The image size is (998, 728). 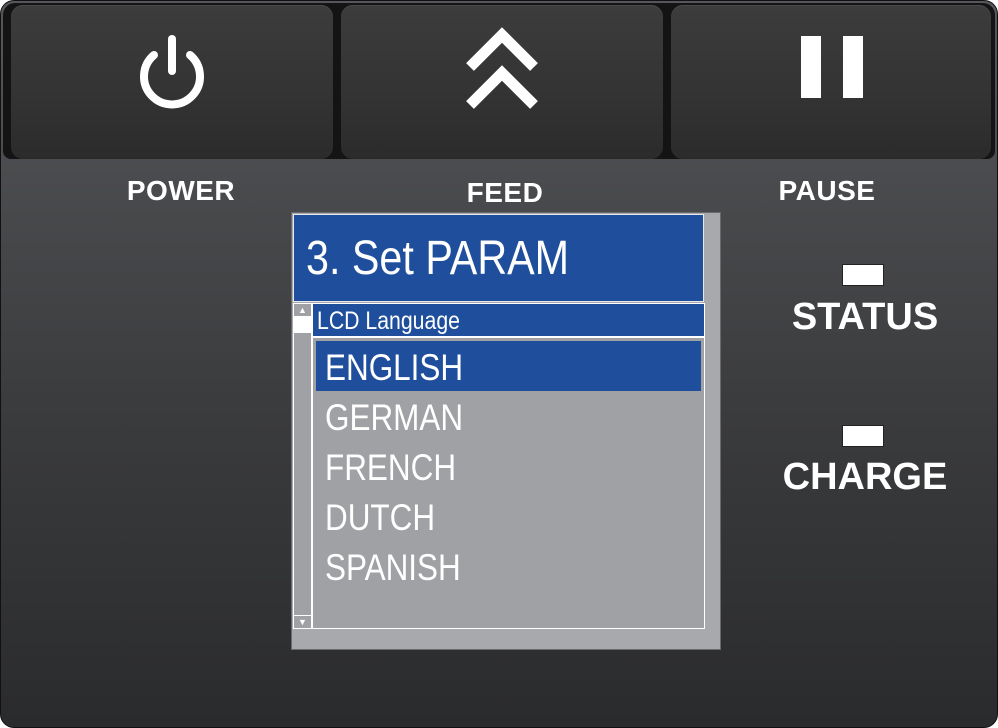 I want to click on status-label: STATUS, so click(x=865, y=317).